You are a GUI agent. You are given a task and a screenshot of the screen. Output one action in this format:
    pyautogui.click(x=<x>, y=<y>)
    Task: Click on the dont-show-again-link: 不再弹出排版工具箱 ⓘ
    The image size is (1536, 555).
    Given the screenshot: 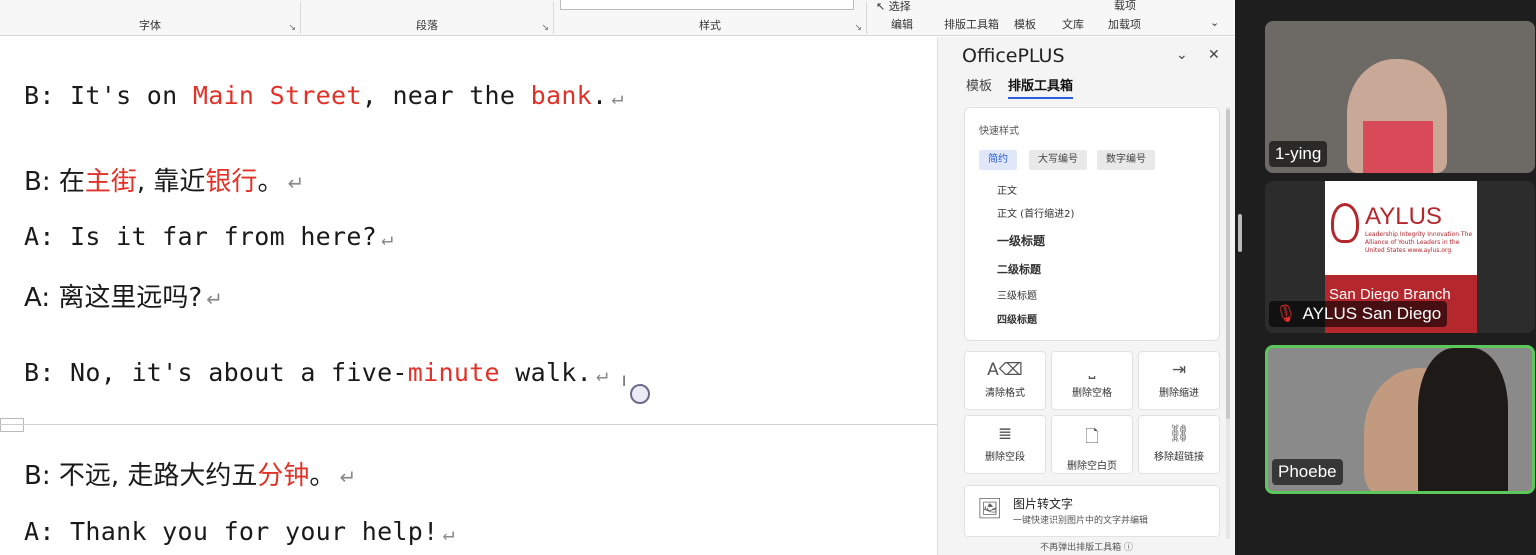 What is the action you would take?
    pyautogui.click(x=1086, y=546)
    